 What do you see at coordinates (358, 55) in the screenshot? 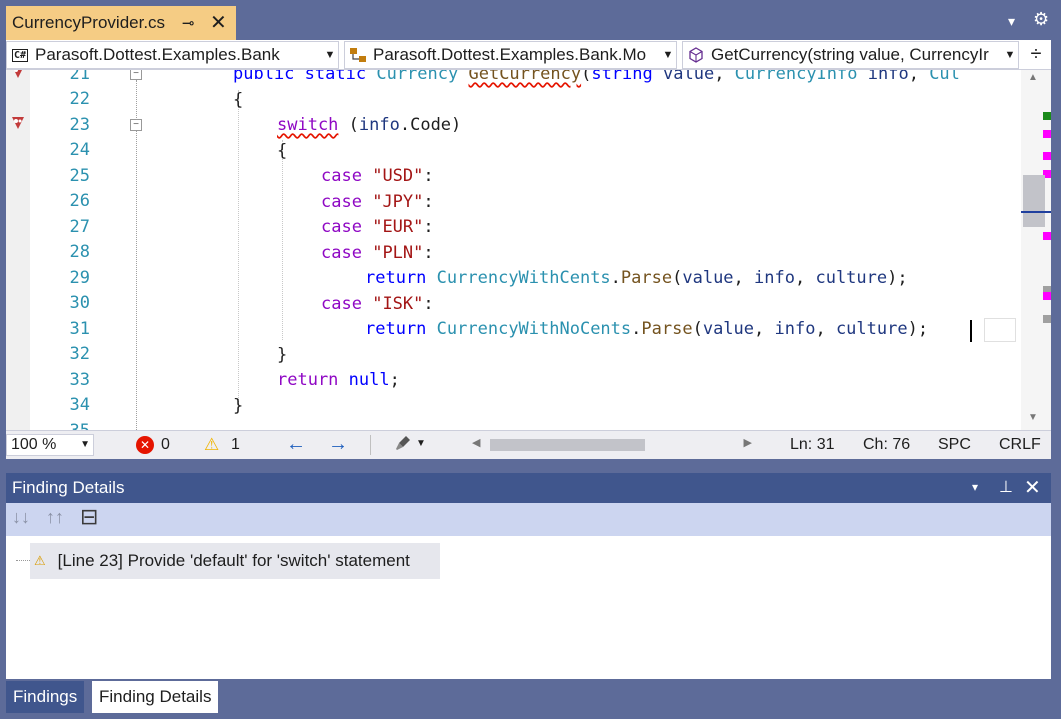
I see `class-icon` at bounding box center [358, 55].